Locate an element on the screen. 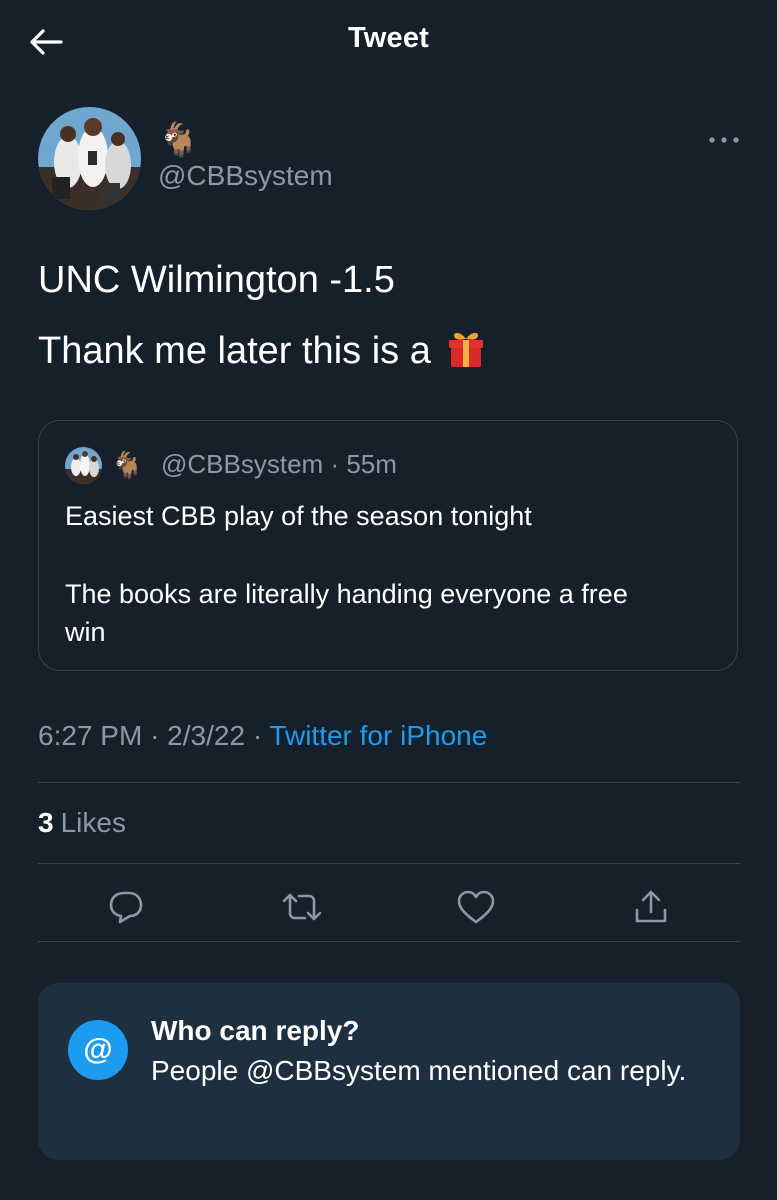  likes-stat: 3 Likes is located at coordinates (82, 823).